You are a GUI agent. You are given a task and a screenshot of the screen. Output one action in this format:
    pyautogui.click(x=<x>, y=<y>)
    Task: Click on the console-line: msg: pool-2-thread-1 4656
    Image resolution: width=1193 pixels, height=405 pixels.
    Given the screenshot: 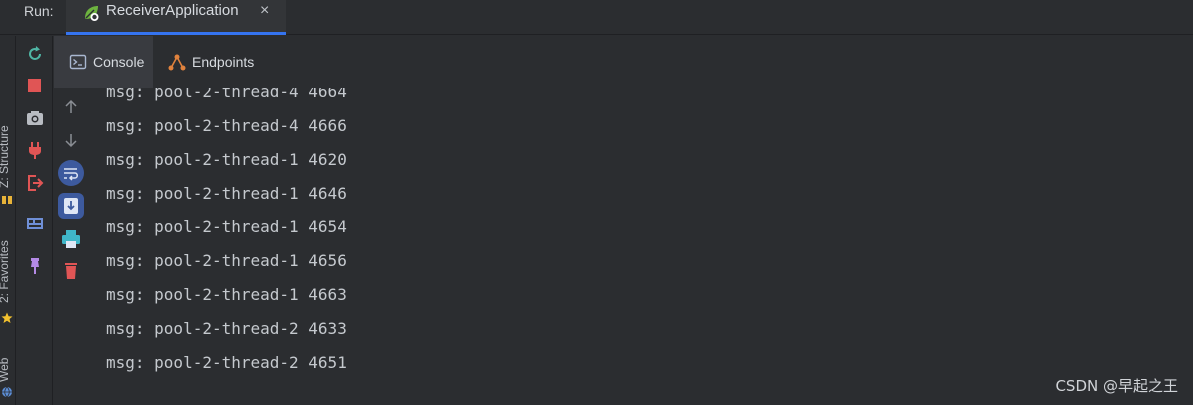 What is the action you would take?
    pyautogui.click(x=226, y=260)
    